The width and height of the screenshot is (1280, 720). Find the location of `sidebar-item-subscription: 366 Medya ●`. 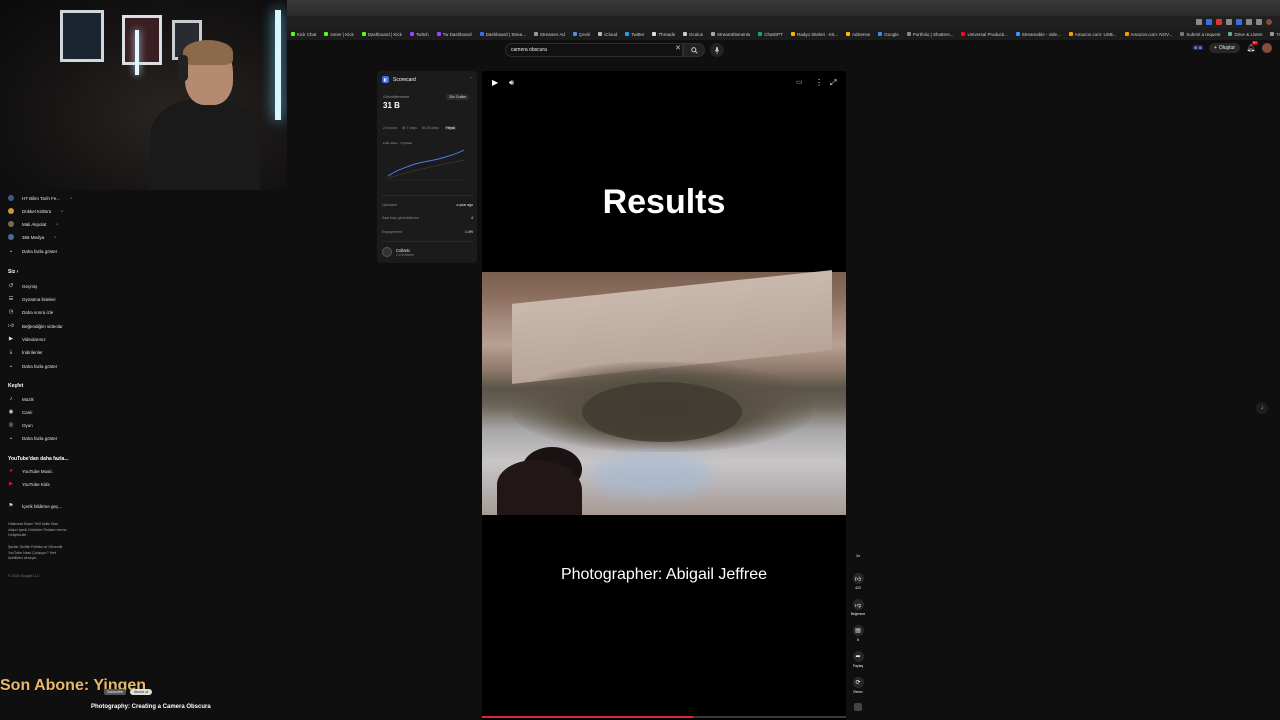

sidebar-item-subscription: 366 Medya ● is located at coordinates (32, 237).